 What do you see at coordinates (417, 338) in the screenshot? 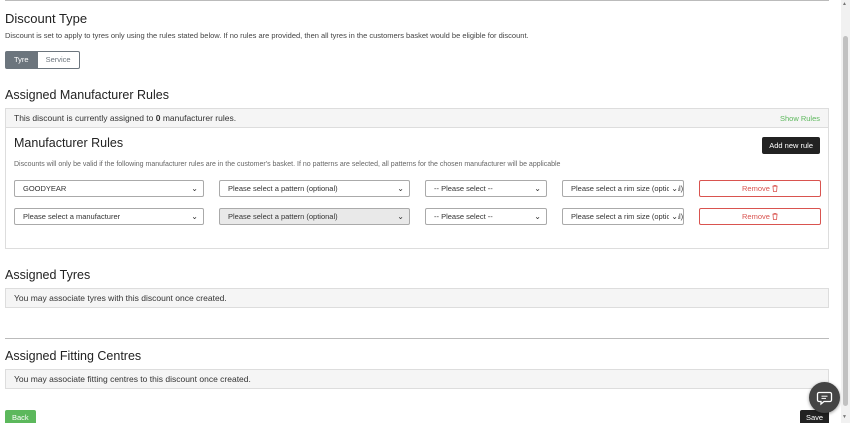
I see `section-divider` at bounding box center [417, 338].